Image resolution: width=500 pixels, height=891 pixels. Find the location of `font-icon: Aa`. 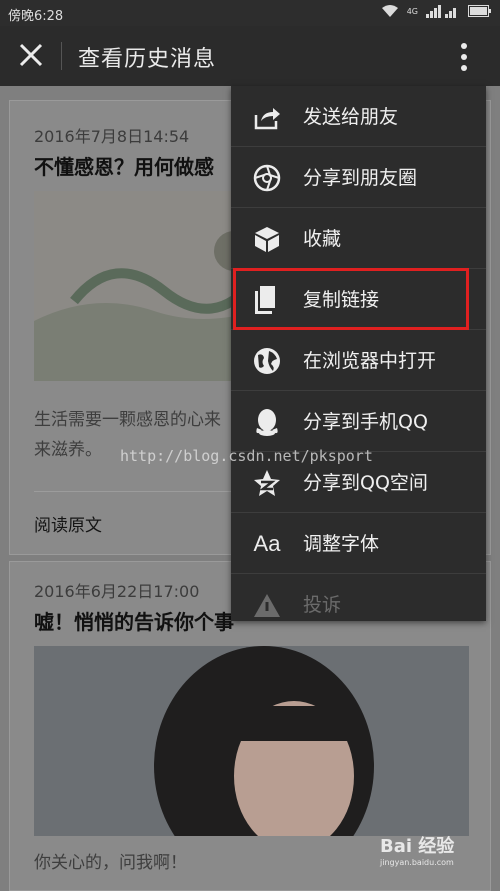

font-icon: Aa is located at coordinates (267, 543).